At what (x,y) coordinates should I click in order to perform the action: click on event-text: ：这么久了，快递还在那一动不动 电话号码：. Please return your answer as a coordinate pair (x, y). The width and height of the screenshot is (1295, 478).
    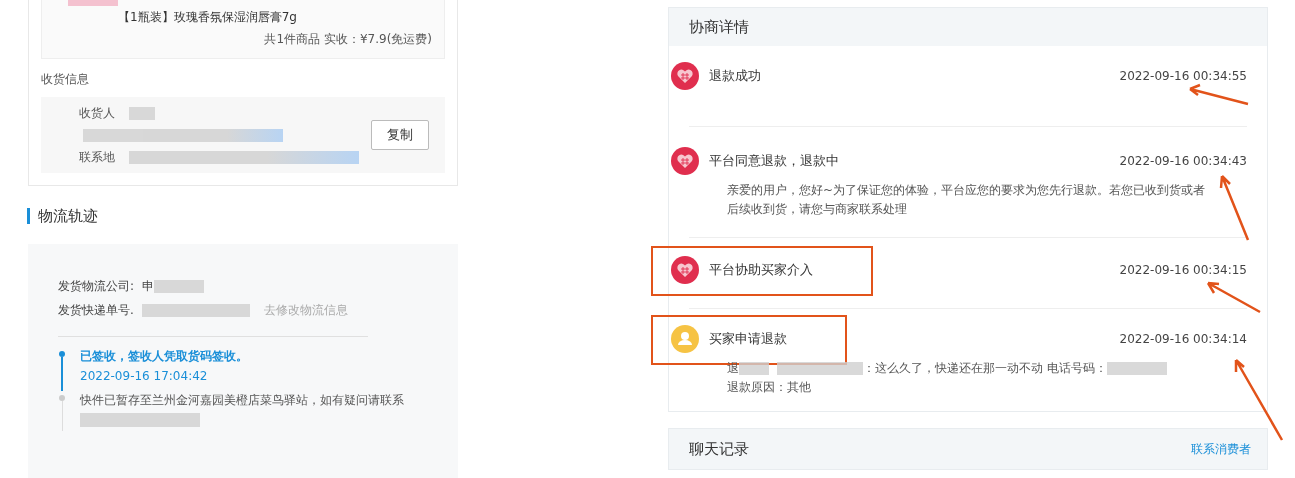
    Looking at the image, I should click on (985, 368).